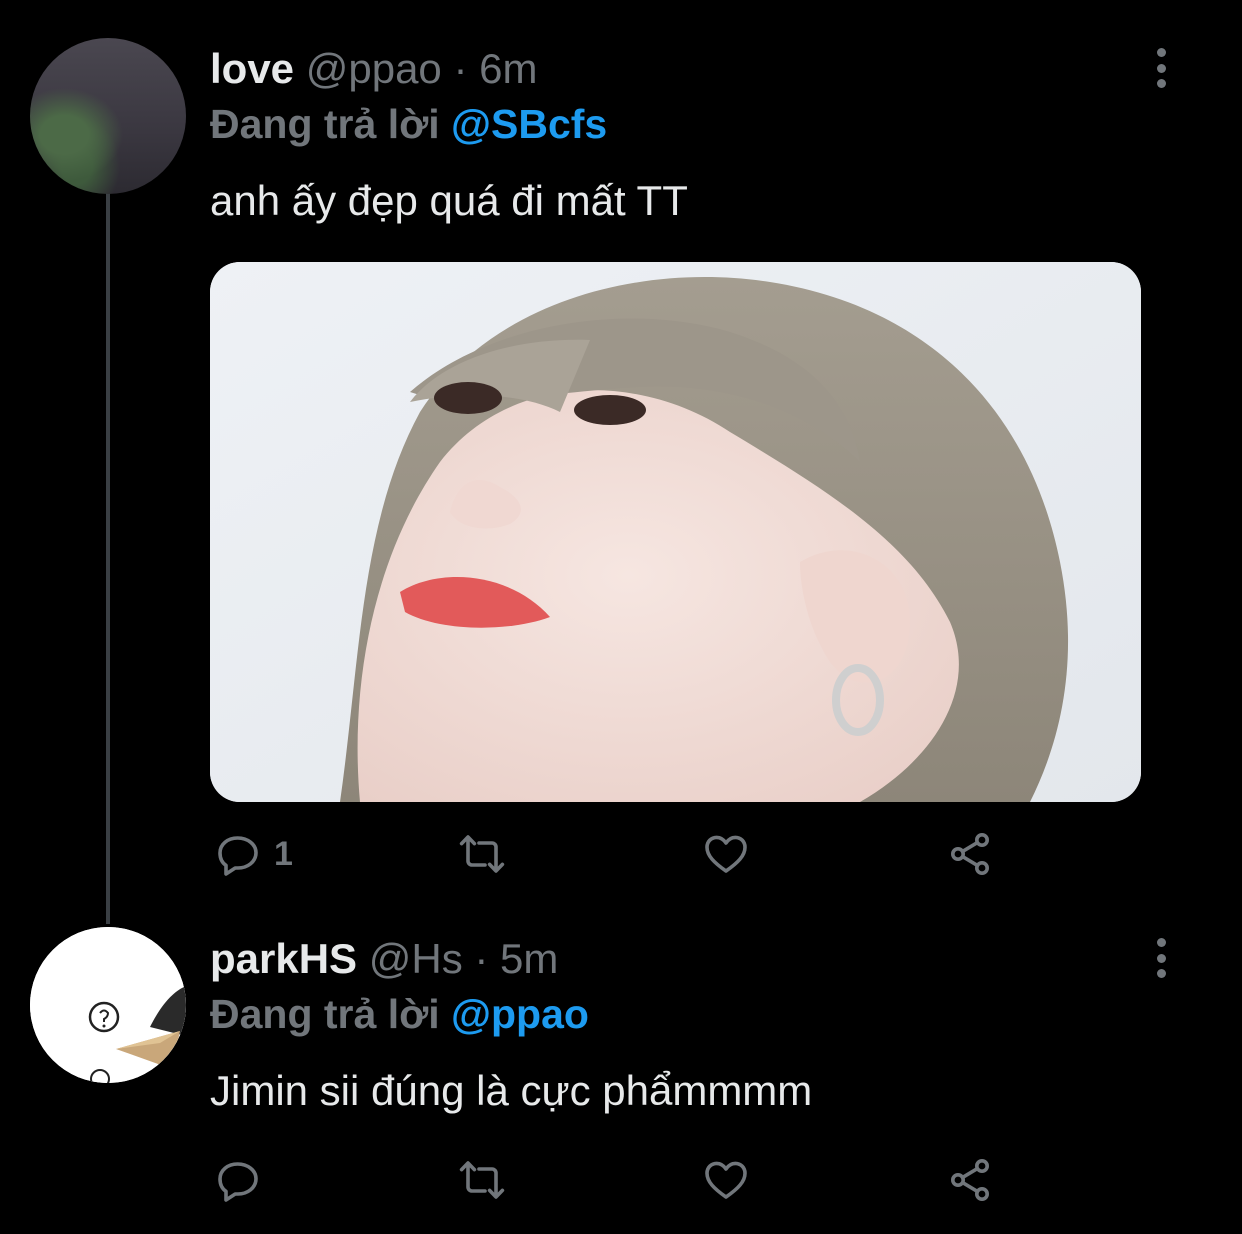  I want to click on tweet-text: Jimin sii đúng là cực phẩmmmm, so click(511, 1090).